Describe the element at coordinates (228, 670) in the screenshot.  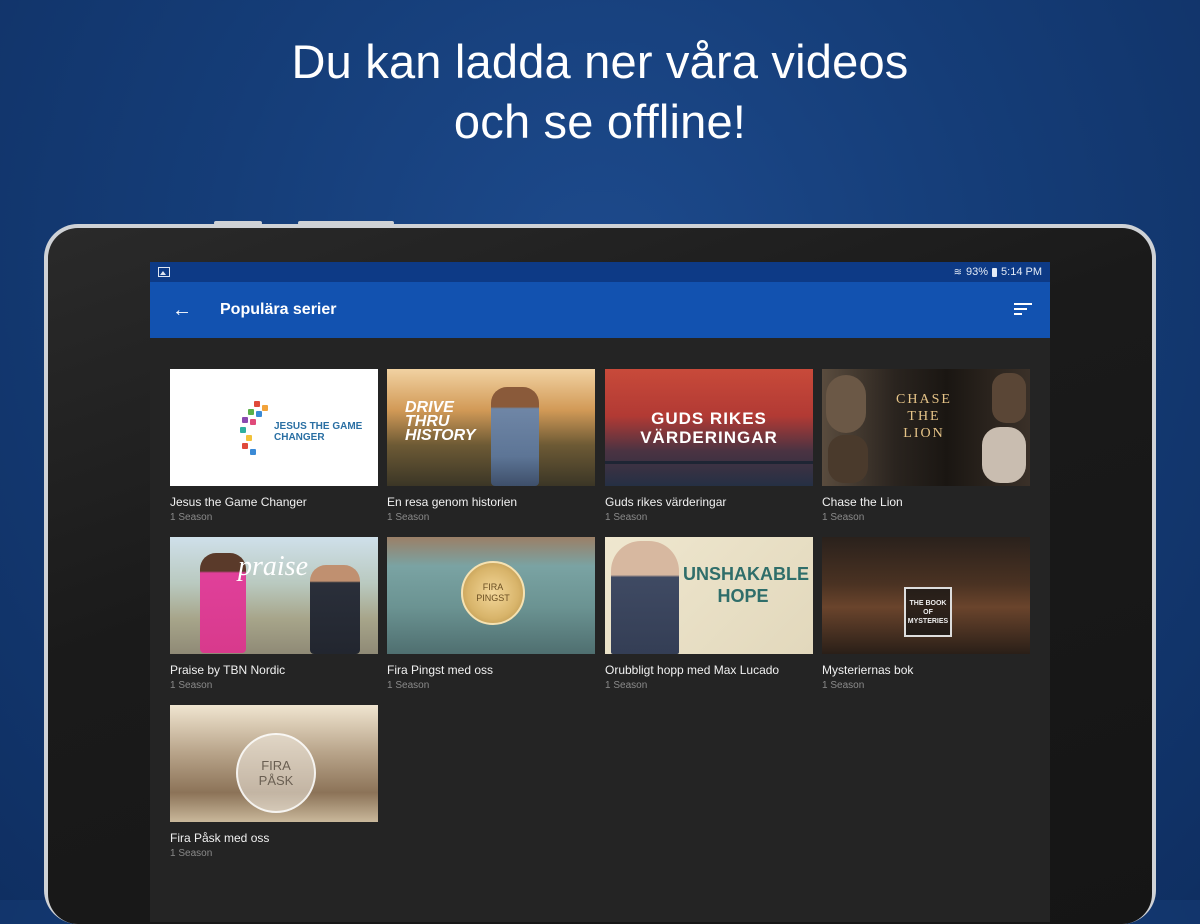
I see `series-title: Praise by TBN Nordic` at that location.